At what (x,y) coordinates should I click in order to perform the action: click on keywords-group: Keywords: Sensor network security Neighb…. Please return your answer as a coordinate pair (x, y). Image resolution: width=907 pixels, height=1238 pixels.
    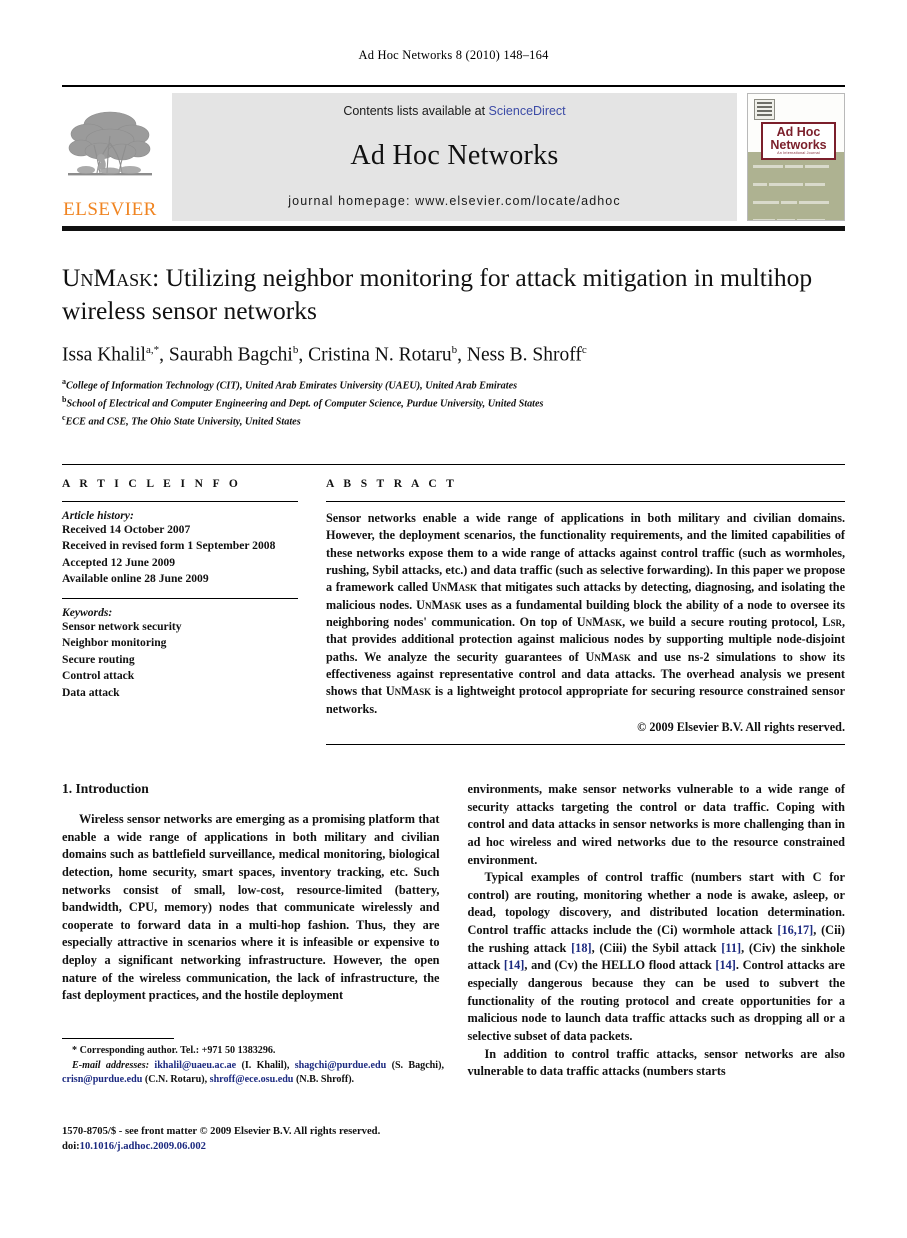
    Looking at the image, I should click on (180, 650).